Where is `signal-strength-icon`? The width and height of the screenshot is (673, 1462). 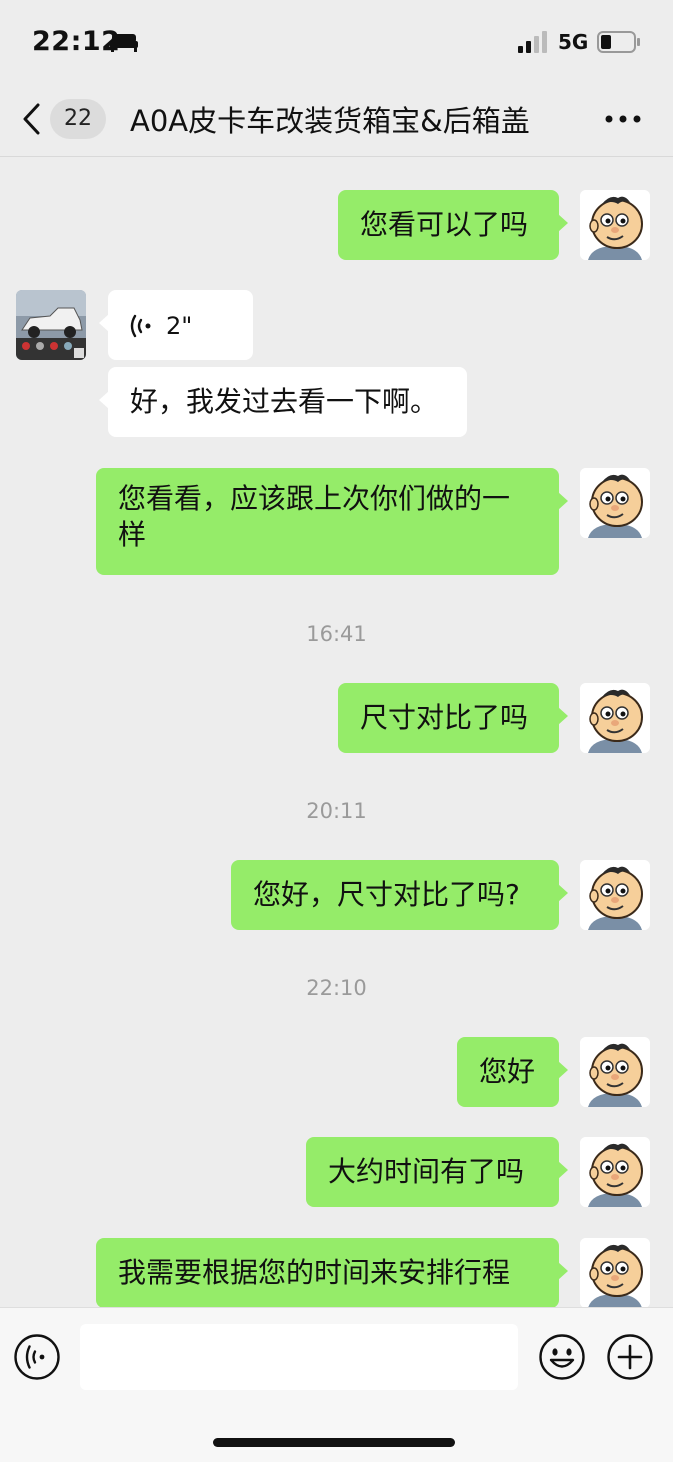 signal-strength-icon is located at coordinates (532, 42).